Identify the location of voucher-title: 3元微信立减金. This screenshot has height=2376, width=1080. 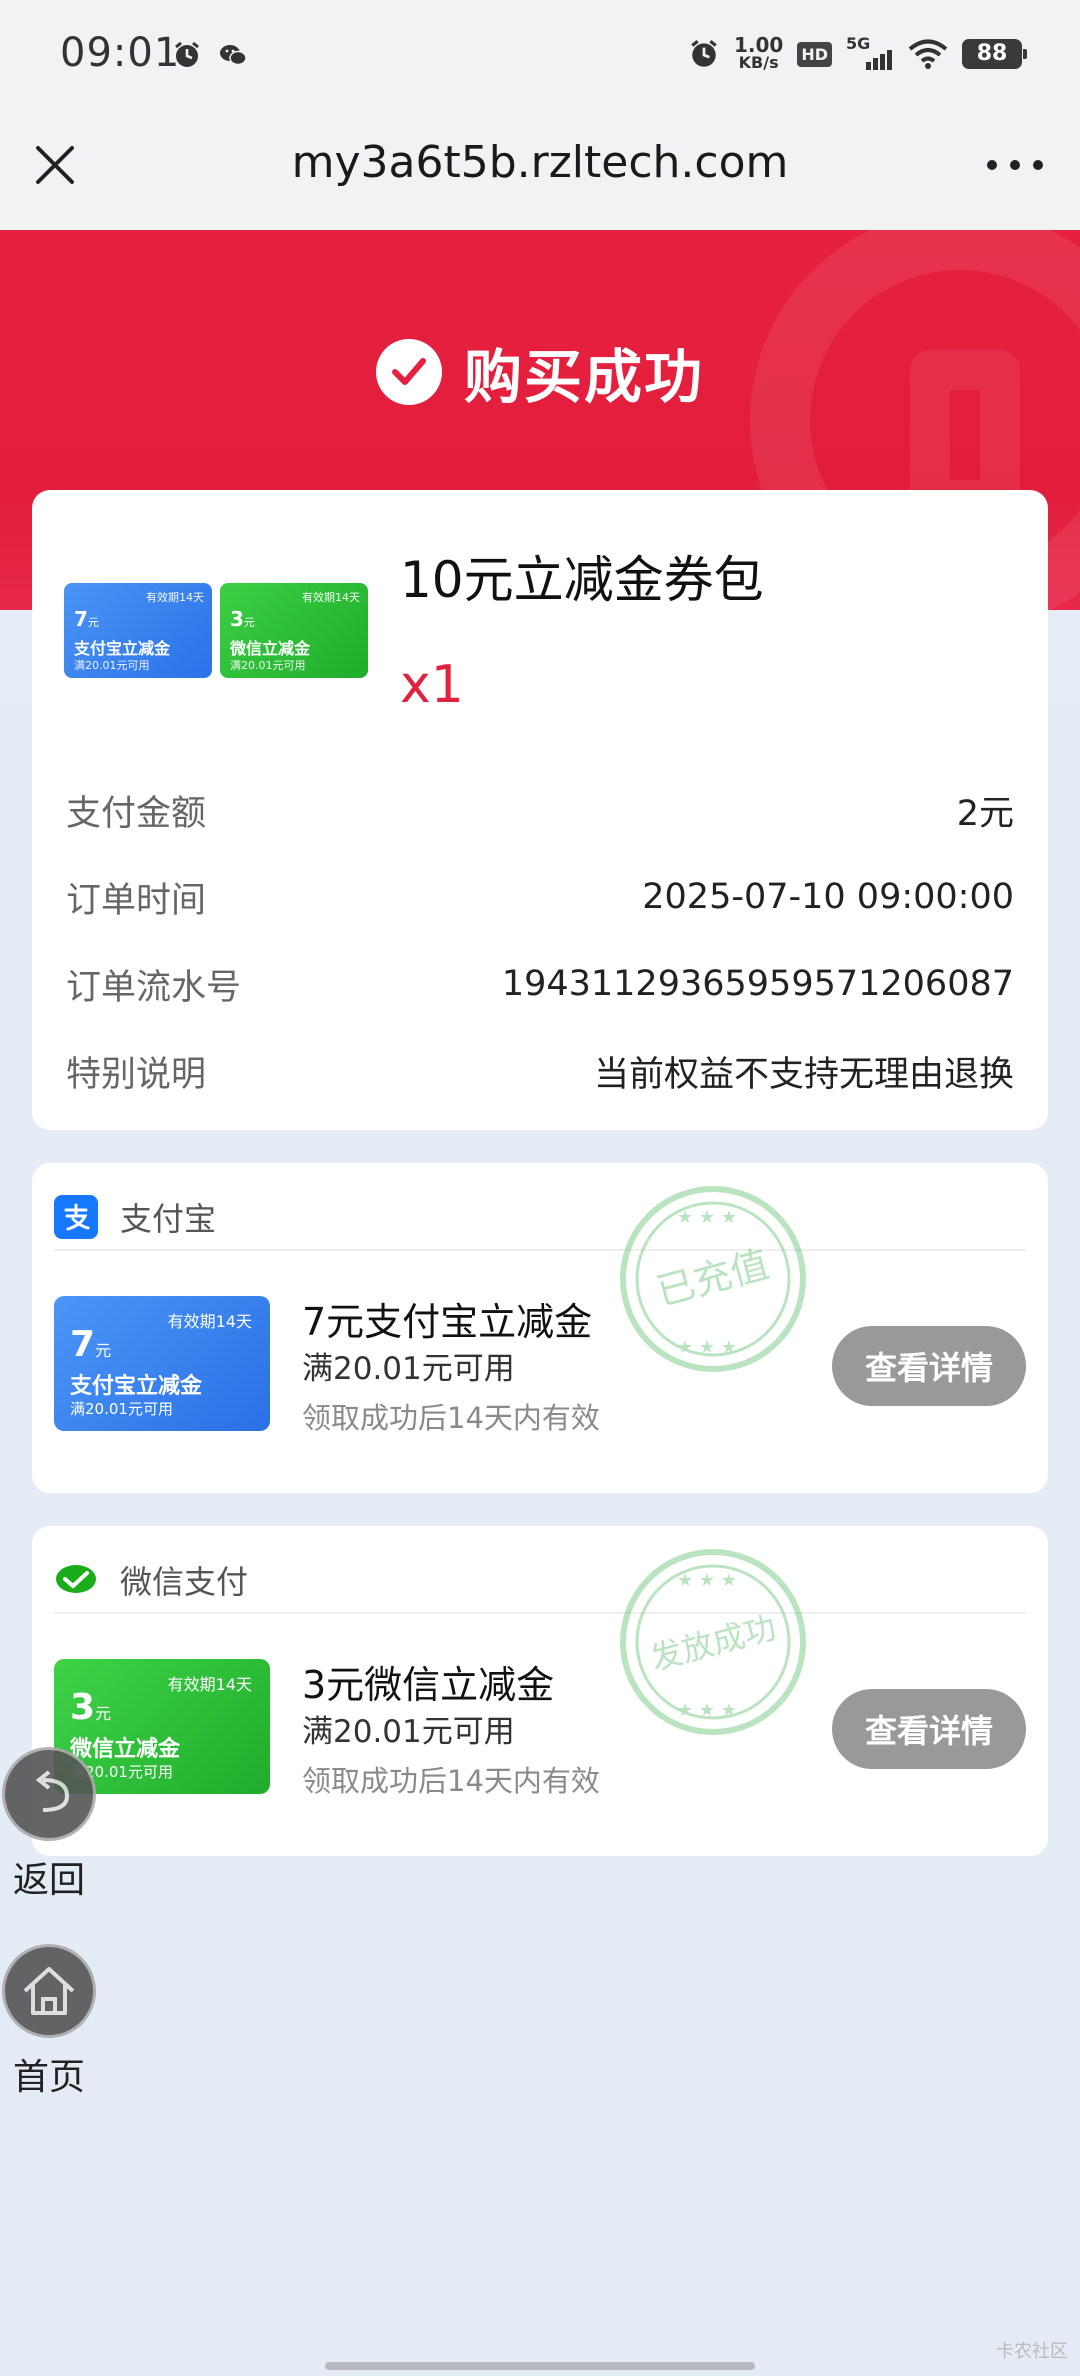
(428, 1685).